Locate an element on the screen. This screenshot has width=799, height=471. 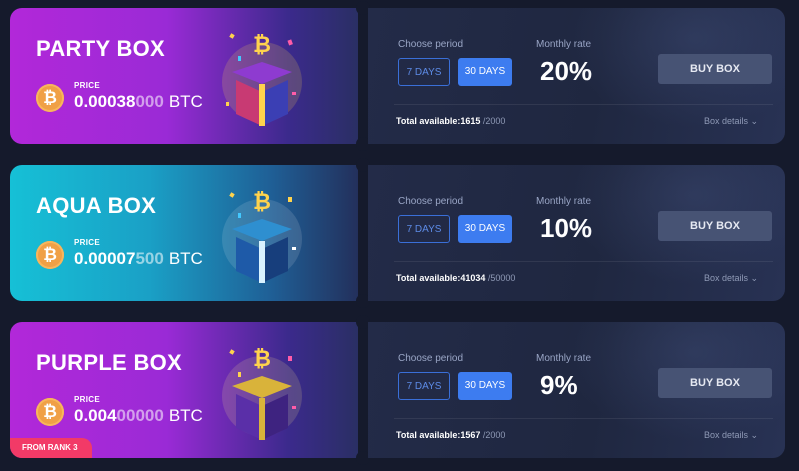
aqua-gift-box-icon: ₿ is located at coordinates (262, 236).